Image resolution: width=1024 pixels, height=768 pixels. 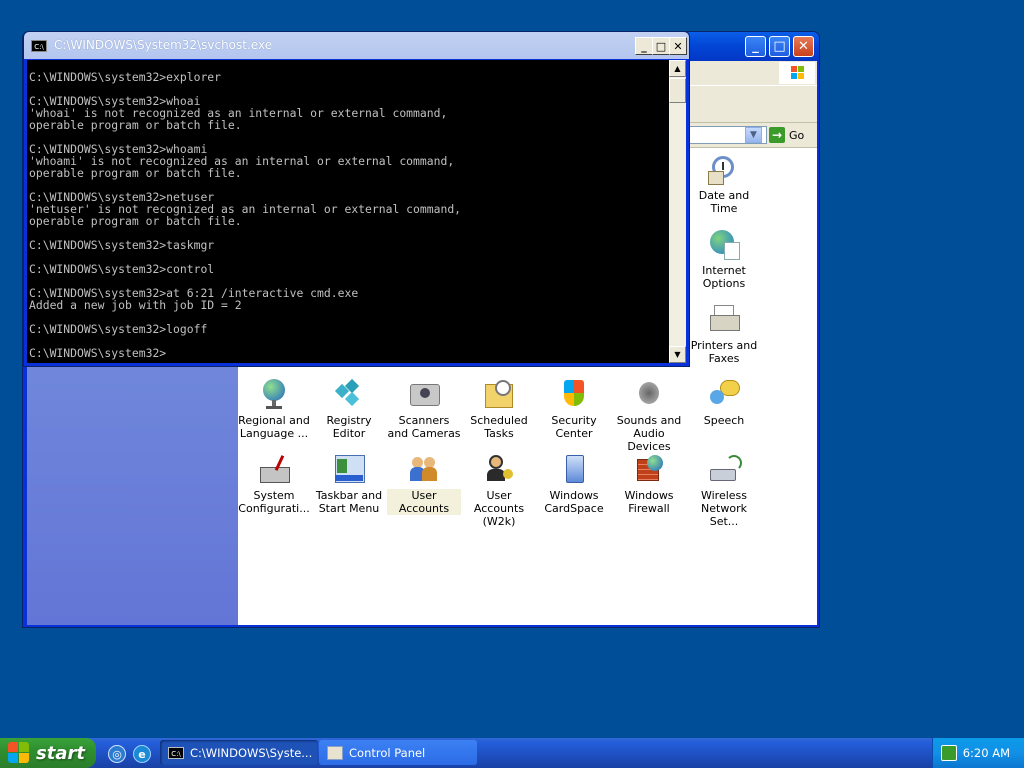 I want to click on control-panel-item: Printers and Faxes, so click(x=724, y=335).